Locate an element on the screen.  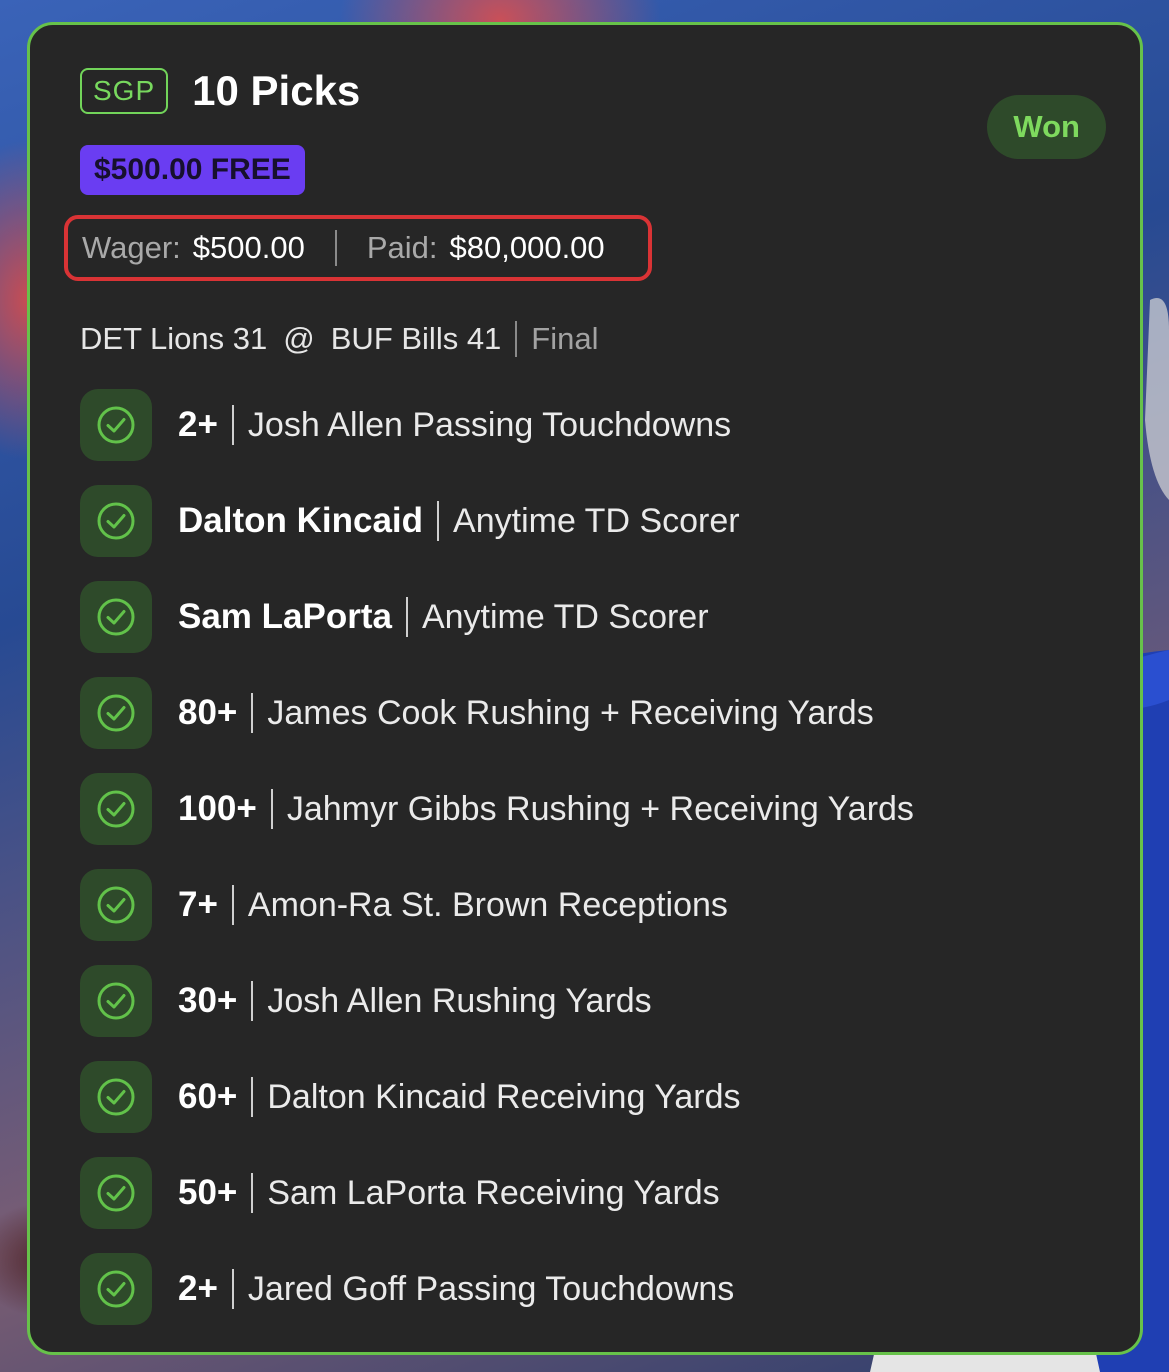
pick-item: Dalton Kincaid Anytime TD Scorer is located at coordinates (497, 521).